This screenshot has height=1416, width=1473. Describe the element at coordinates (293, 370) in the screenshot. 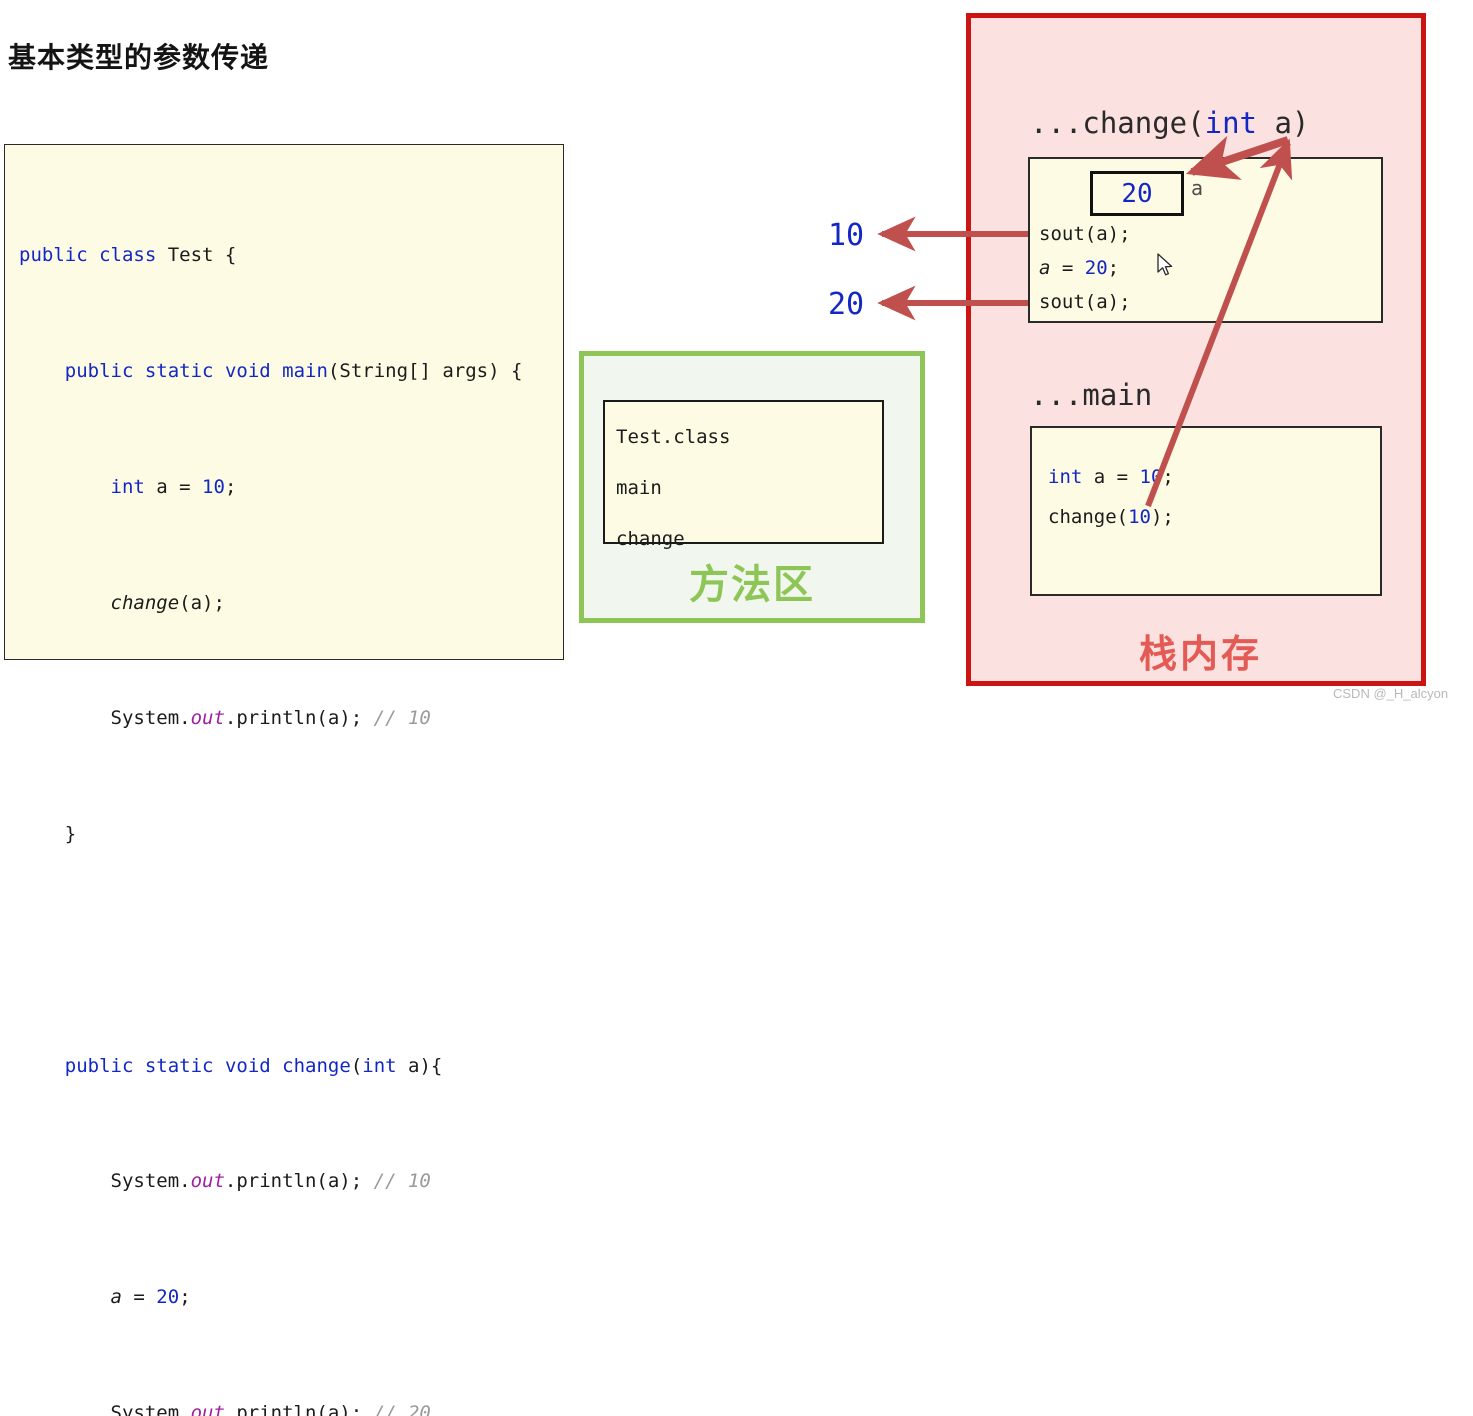

I see `code-line: public static void main(String[] args) {` at that location.